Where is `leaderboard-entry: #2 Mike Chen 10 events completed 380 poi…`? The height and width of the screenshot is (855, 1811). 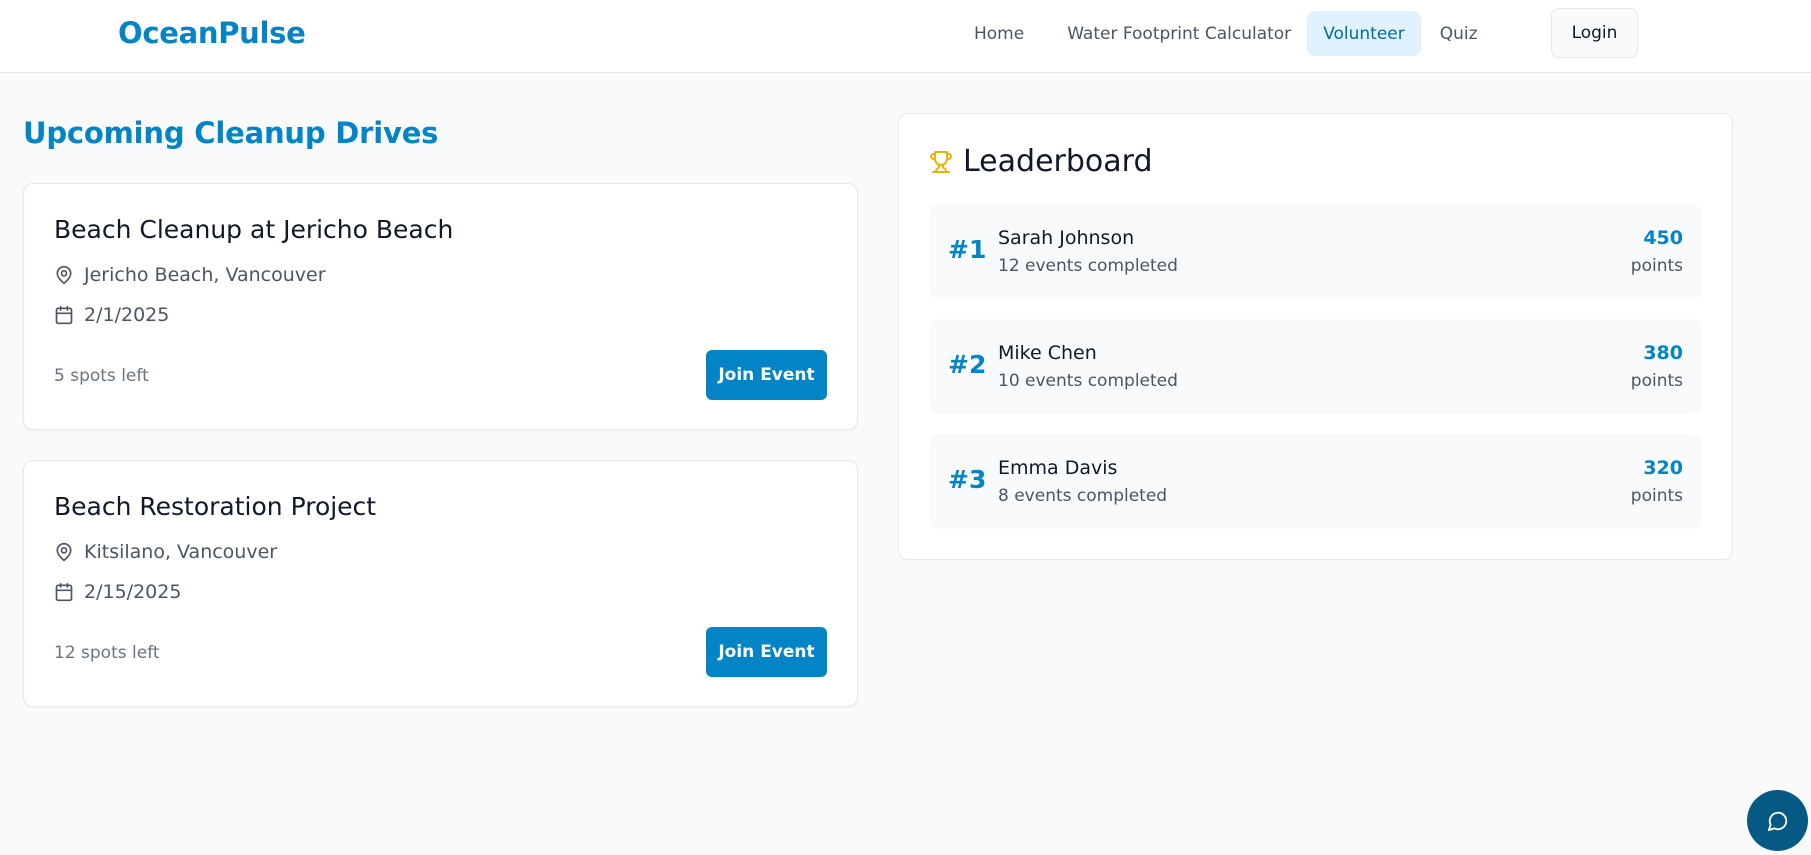
leaderboard-entry: #2 Mike Chen 10 events completed 380 poi… is located at coordinates (1315, 366).